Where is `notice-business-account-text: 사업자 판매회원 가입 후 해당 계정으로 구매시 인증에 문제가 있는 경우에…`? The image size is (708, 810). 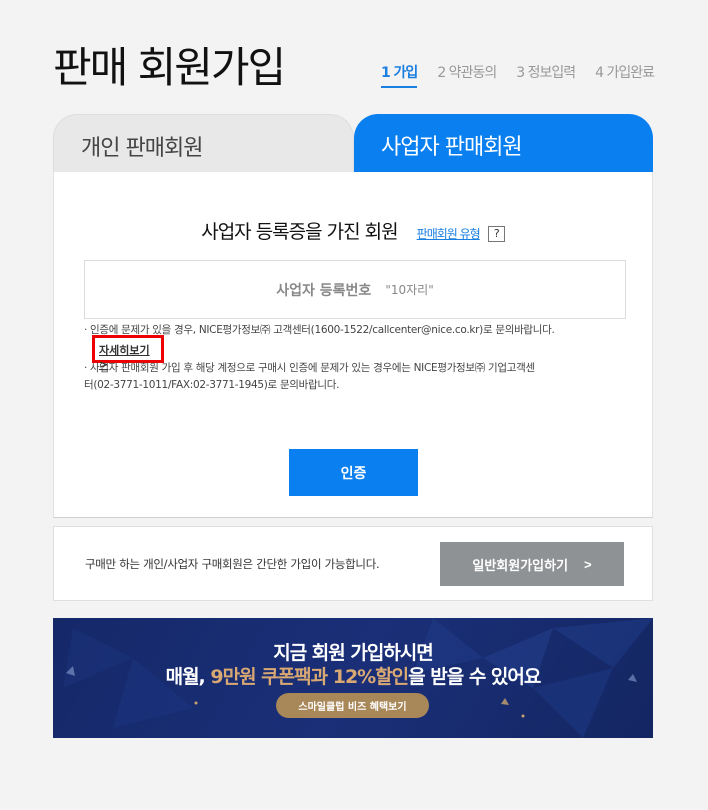 notice-business-account-text: 사업자 판매회원 가입 후 해당 계정으로 구매시 인증에 문제가 있는 경우에… is located at coordinates (309, 376).